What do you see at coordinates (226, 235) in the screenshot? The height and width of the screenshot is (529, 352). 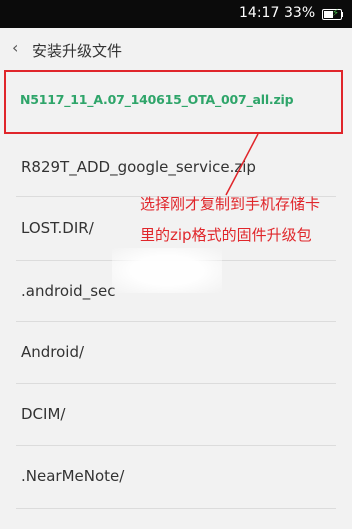 I see `annotation-text-line2: 里的zip格式的固件升级包` at bounding box center [226, 235].